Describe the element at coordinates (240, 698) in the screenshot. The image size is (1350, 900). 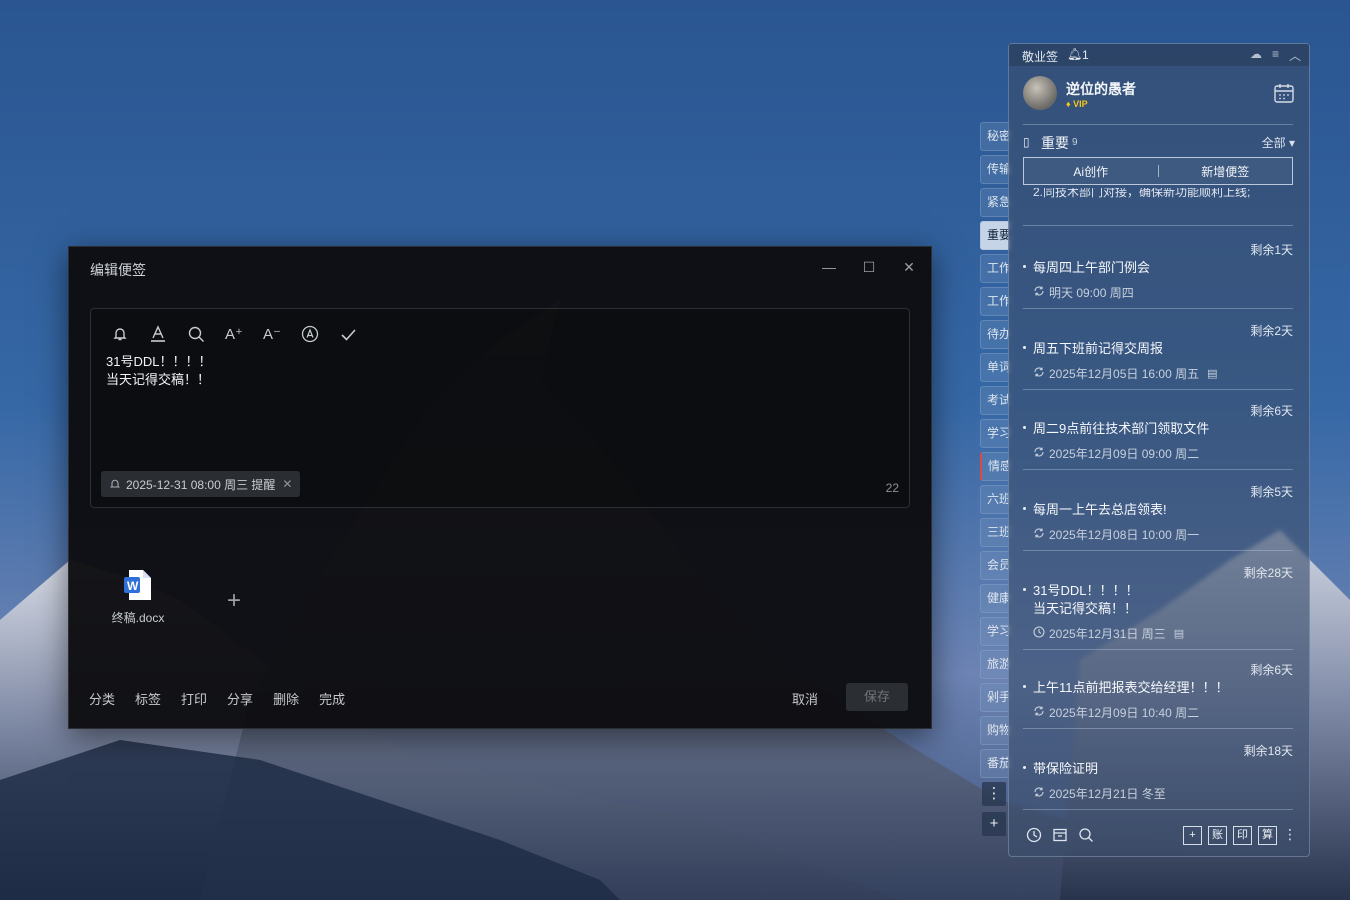
I see `share-button: 分享` at that location.